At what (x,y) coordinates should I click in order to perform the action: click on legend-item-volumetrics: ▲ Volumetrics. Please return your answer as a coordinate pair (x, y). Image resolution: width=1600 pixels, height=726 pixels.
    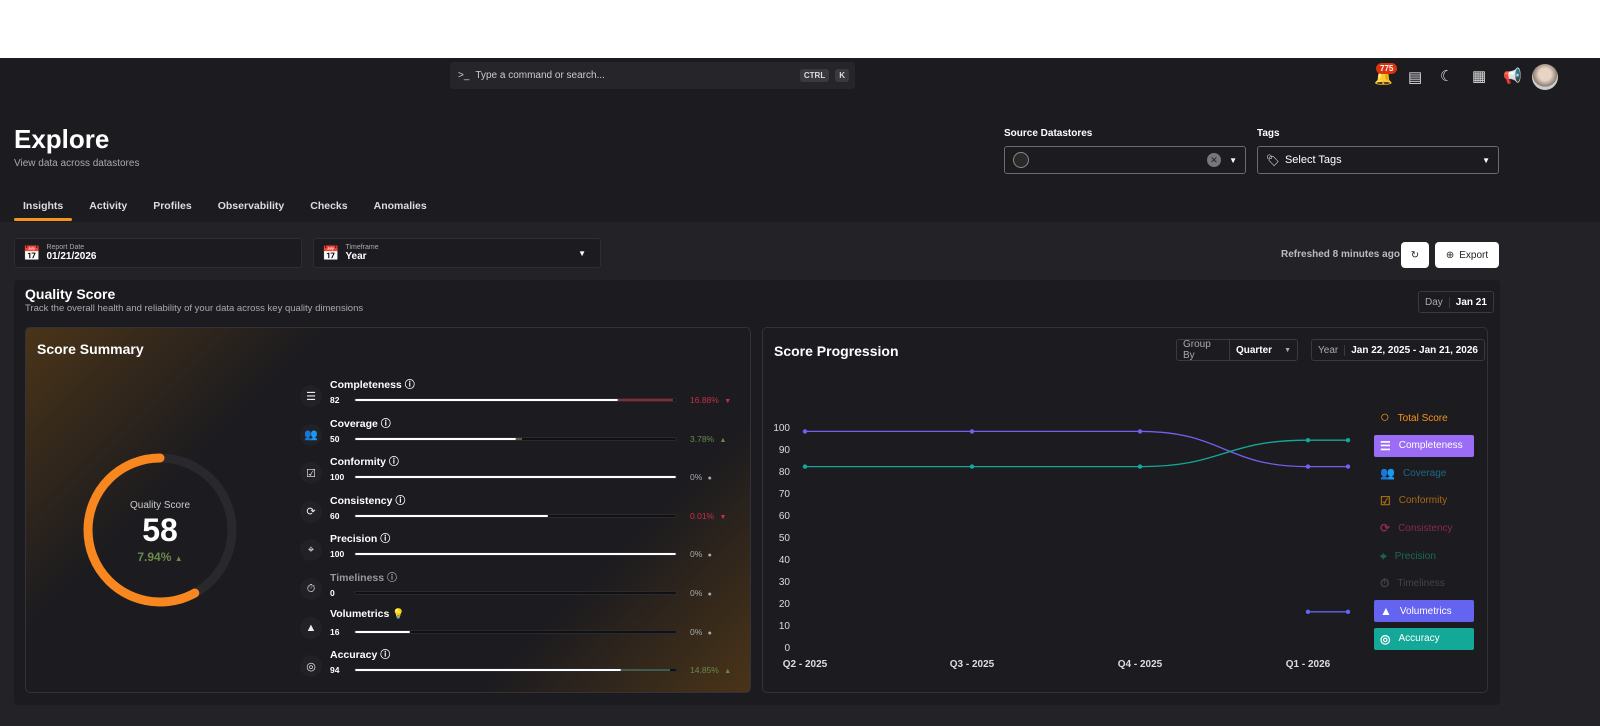
    Looking at the image, I should click on (1424, 611).